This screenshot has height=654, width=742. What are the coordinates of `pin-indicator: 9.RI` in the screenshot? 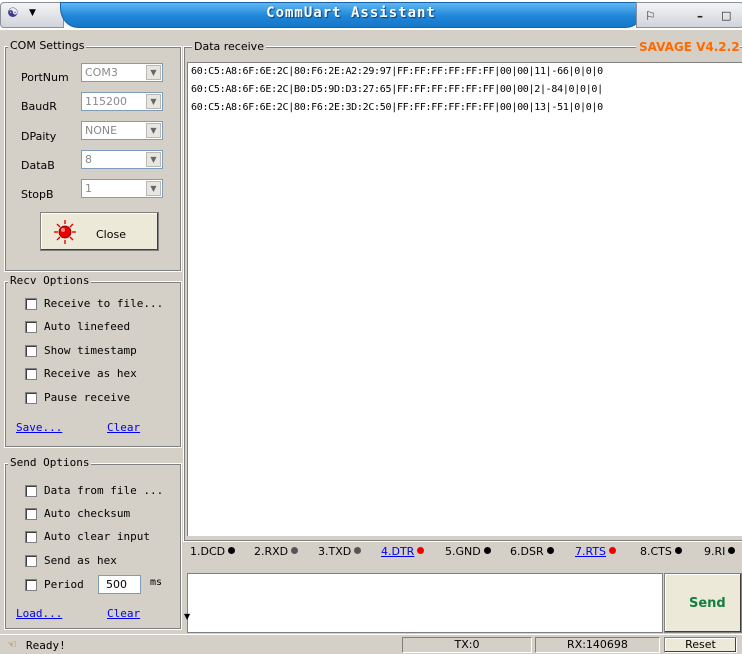 It's located at (720, 551).